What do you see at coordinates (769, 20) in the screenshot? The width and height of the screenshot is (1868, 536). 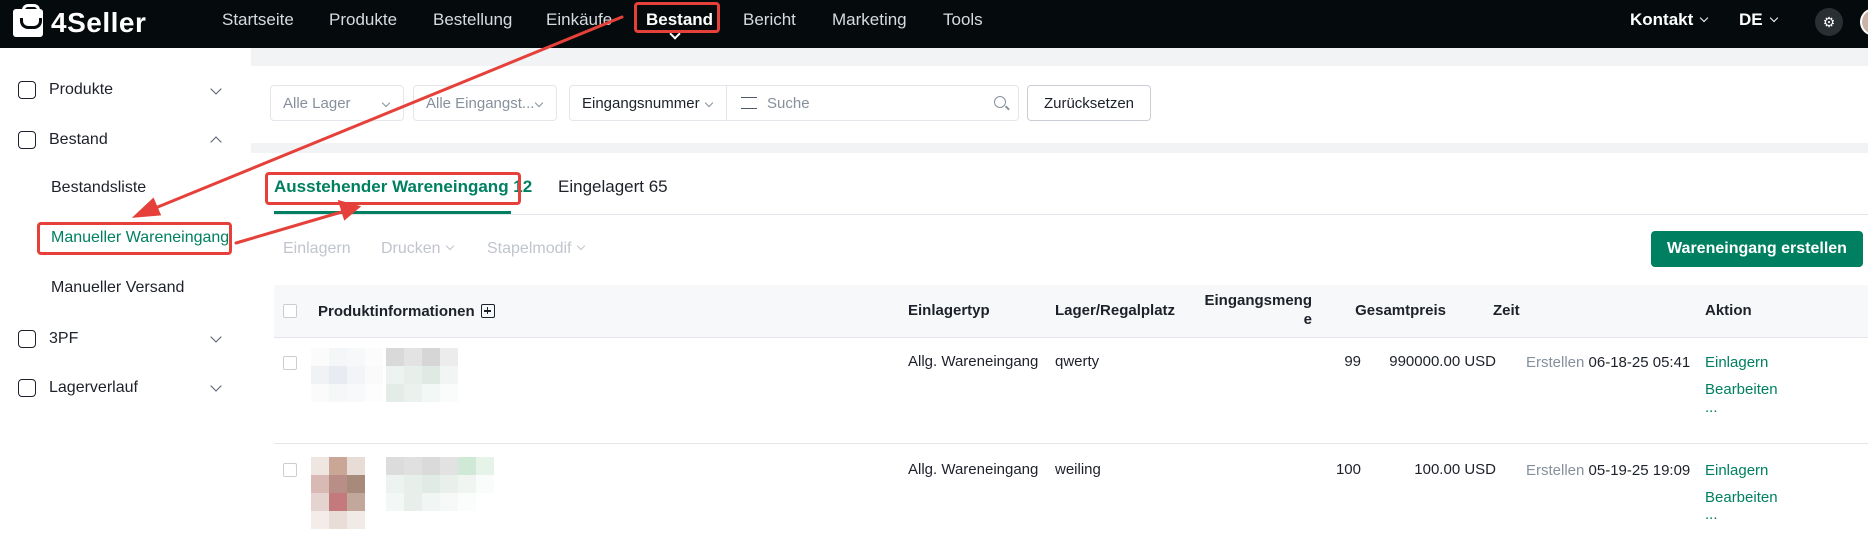 I see `nav-bericht: Bericht` at bounding box center [769, 20].